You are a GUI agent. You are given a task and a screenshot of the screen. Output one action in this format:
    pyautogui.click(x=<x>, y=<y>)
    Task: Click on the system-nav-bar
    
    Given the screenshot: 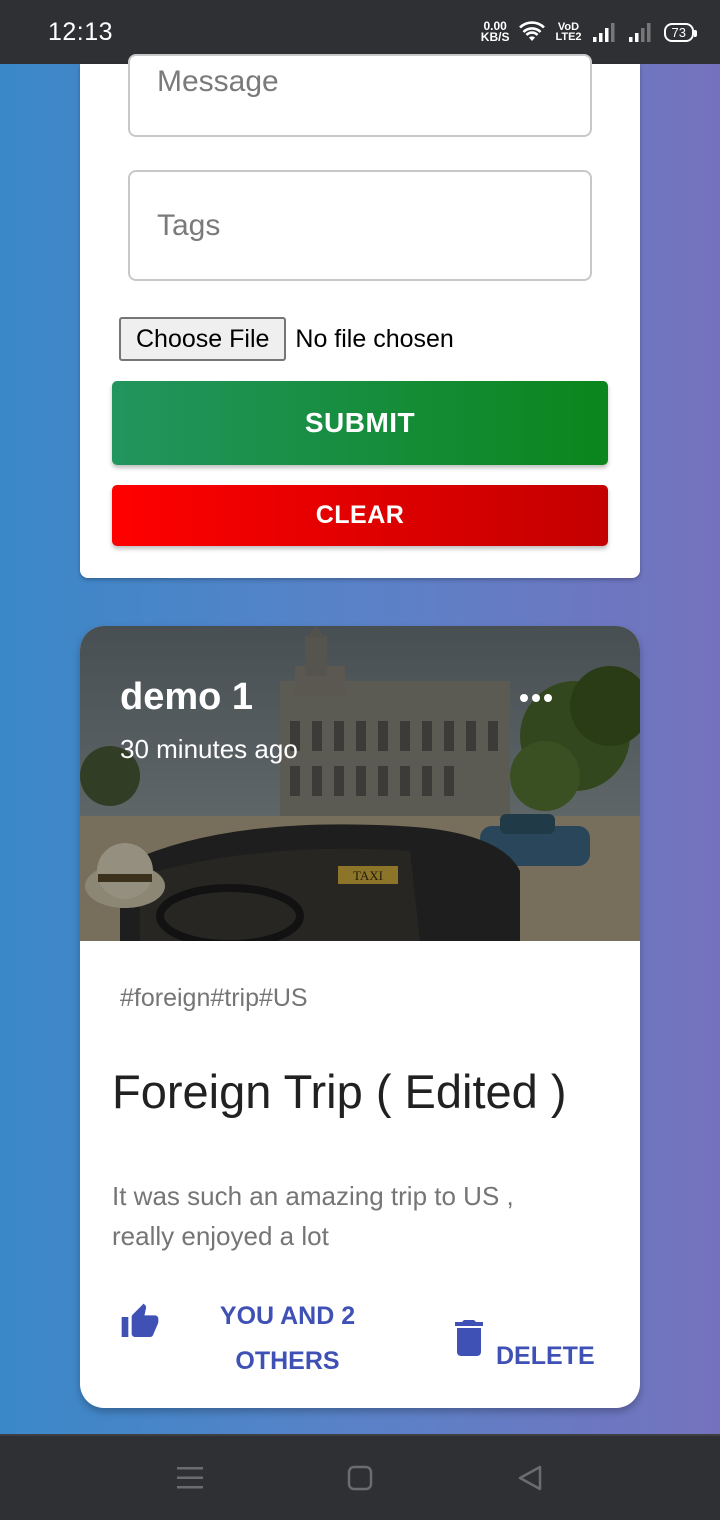 What is the action you would take?
    pyautogui.click(x=360, y=1477)
    